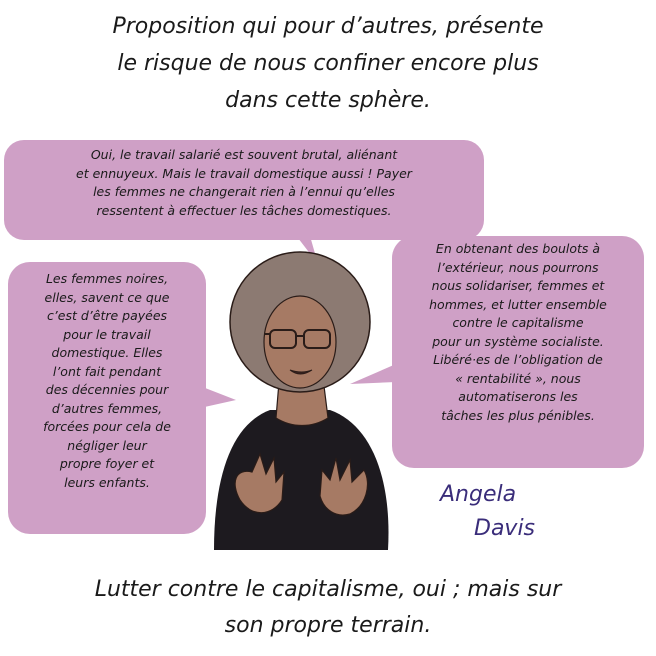  I want to click on bubble-line: forcées pour cela de, so click(107, 426).